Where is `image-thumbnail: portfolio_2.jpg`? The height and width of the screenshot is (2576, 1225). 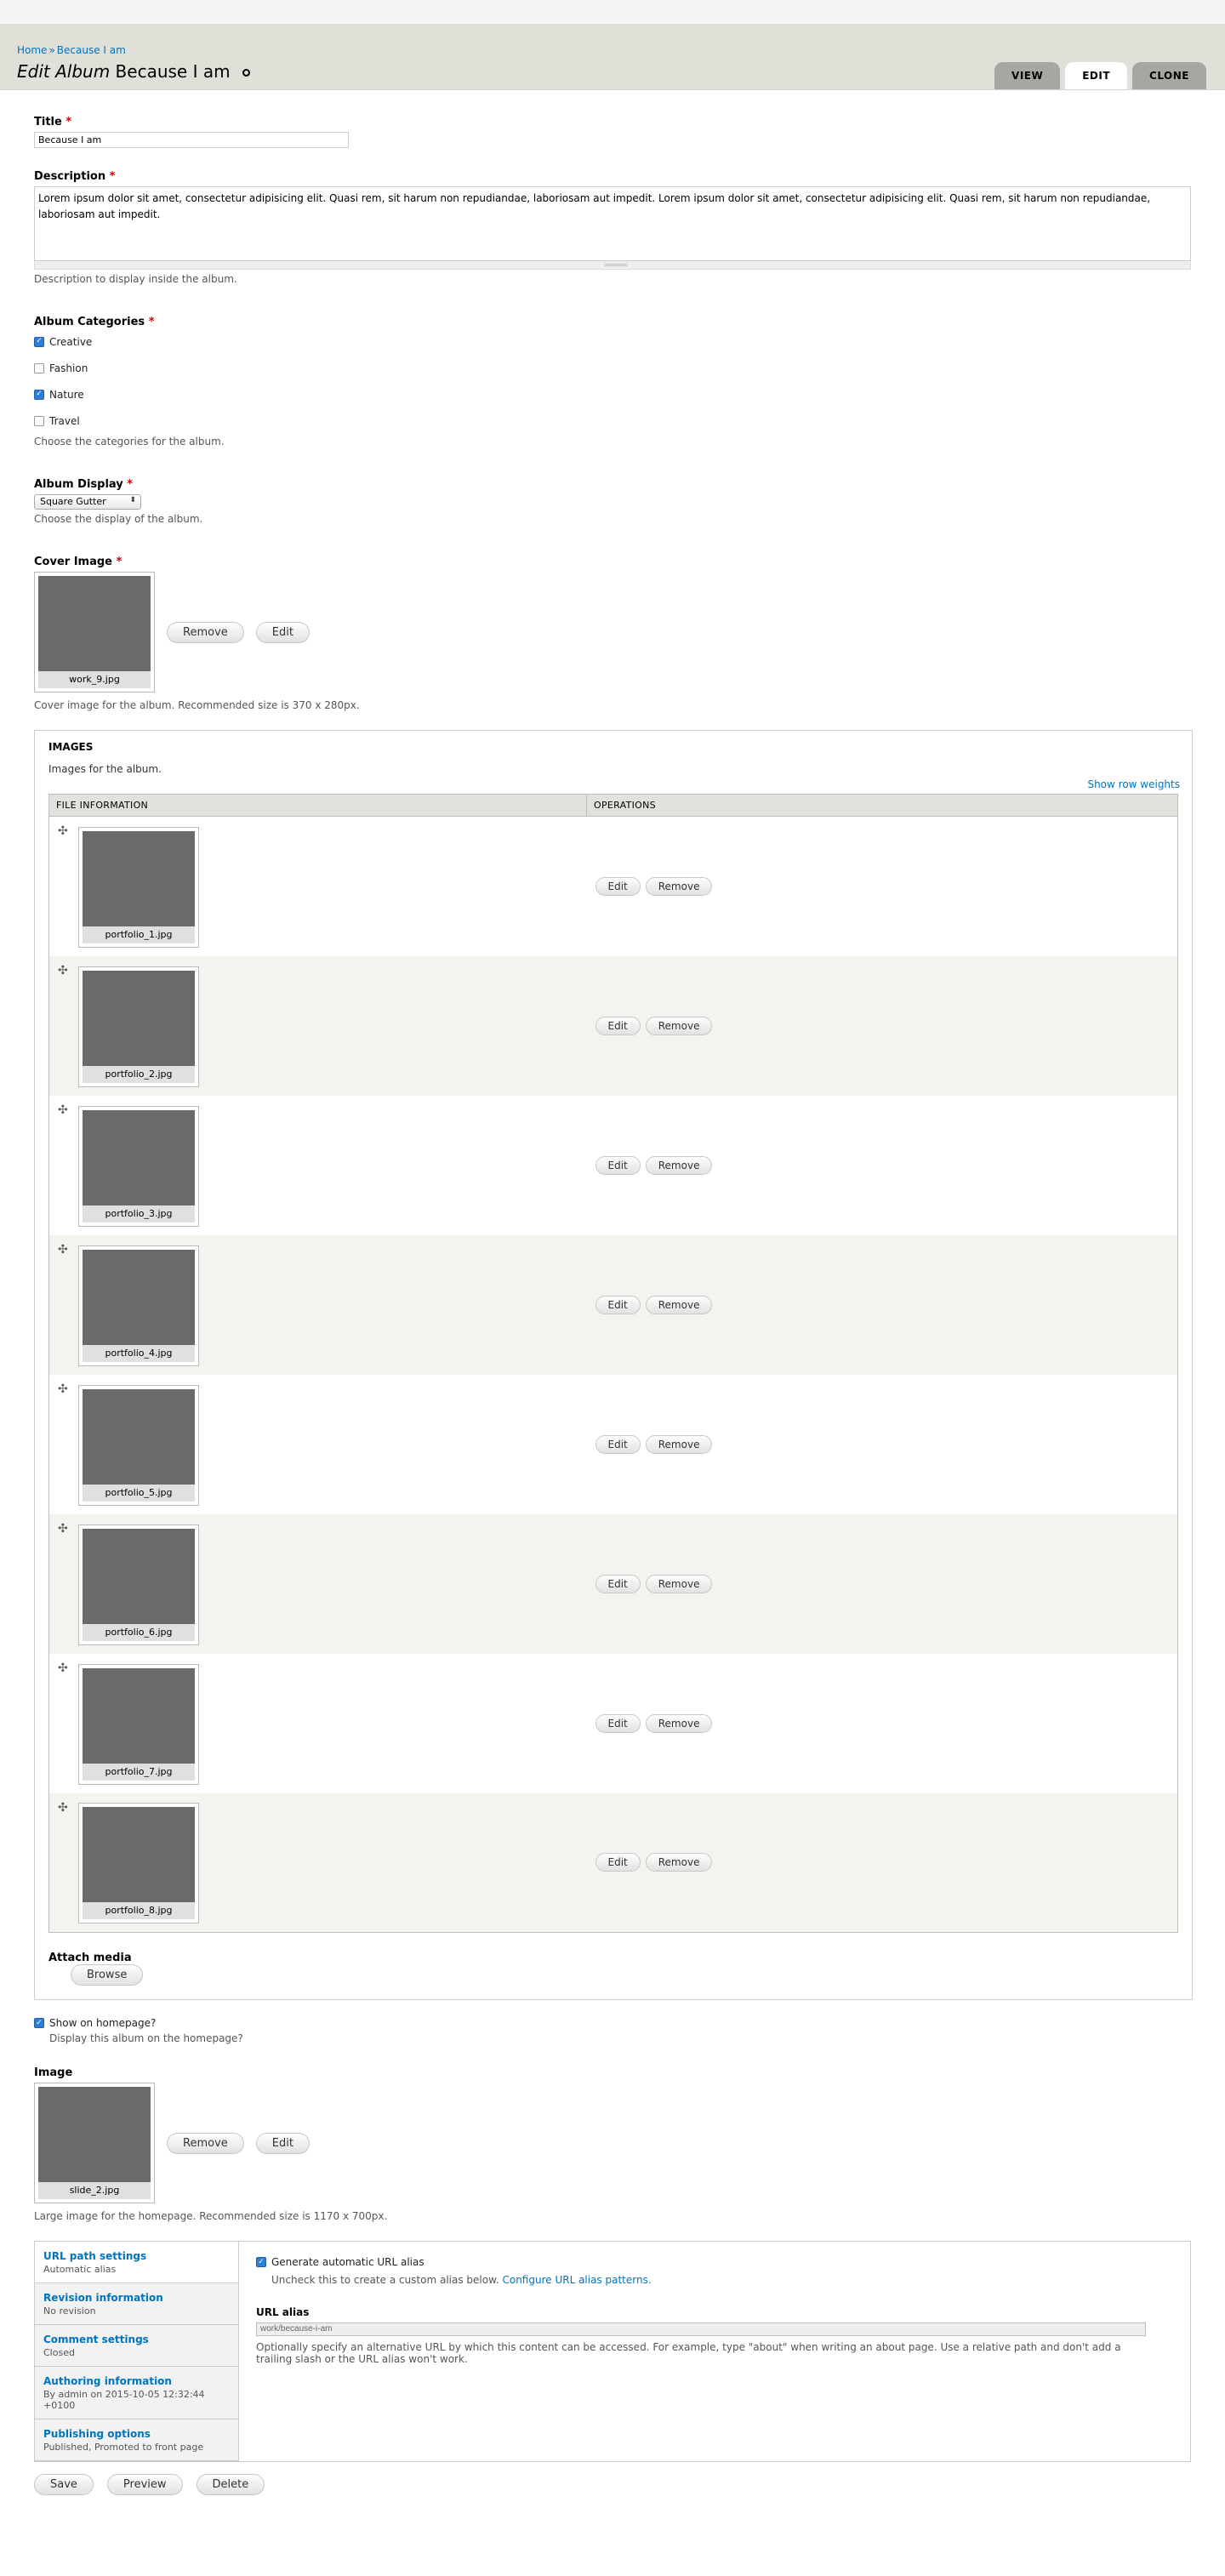
image-thumbnail: portfolio_2.jpg is located at coordinates (139, 1027).